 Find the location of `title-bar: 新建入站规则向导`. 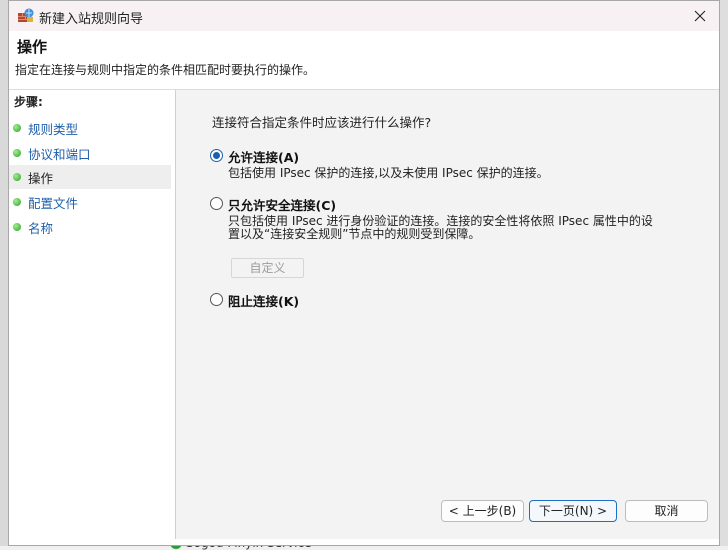

title-bar: 新建入站规则向导 is located at coordinates (364, 16).